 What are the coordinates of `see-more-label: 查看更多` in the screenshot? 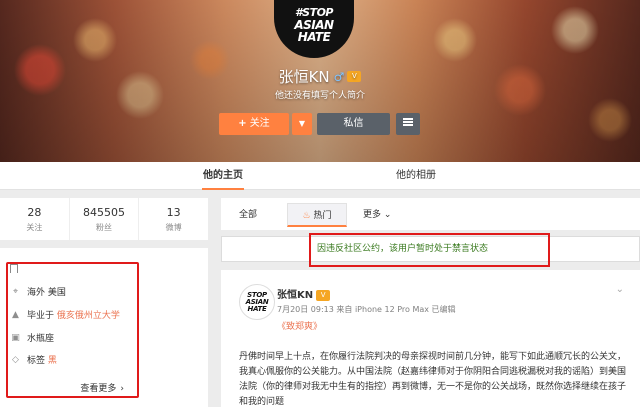 It's located at (98, 389).